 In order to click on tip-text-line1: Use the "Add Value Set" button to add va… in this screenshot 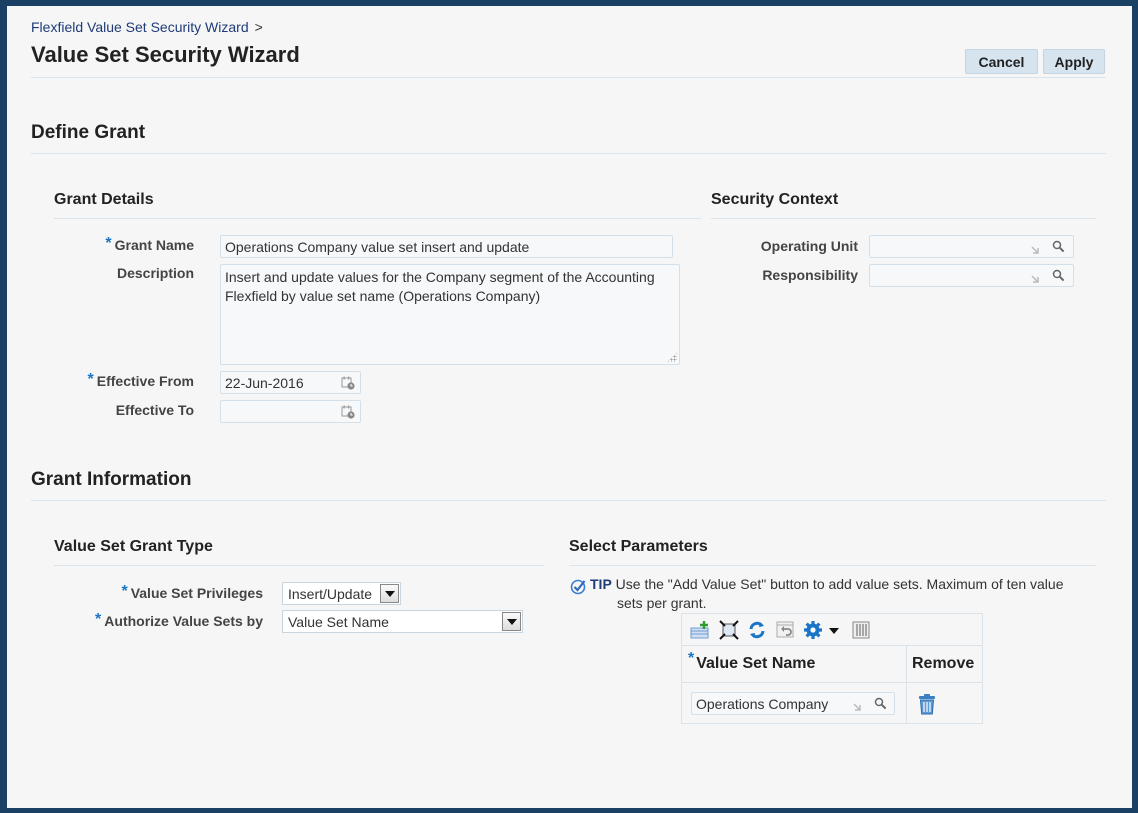, I will do `click(839, 584)`.